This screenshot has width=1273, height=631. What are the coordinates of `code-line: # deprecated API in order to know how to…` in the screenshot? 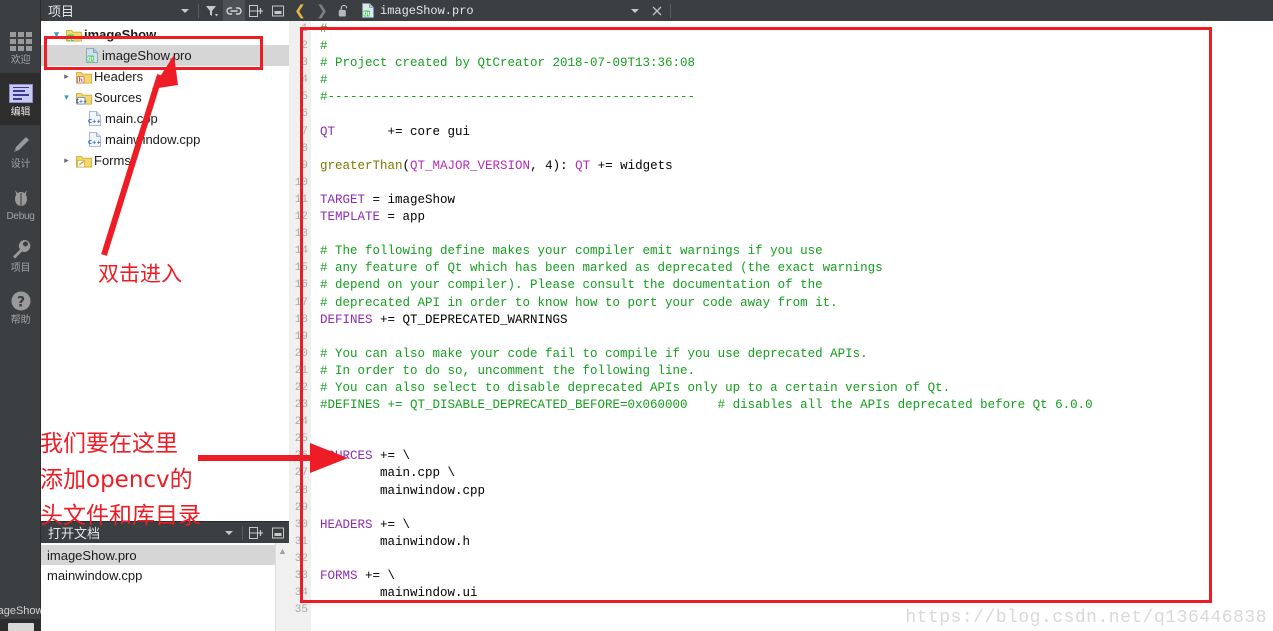 It's located at (792, 303).